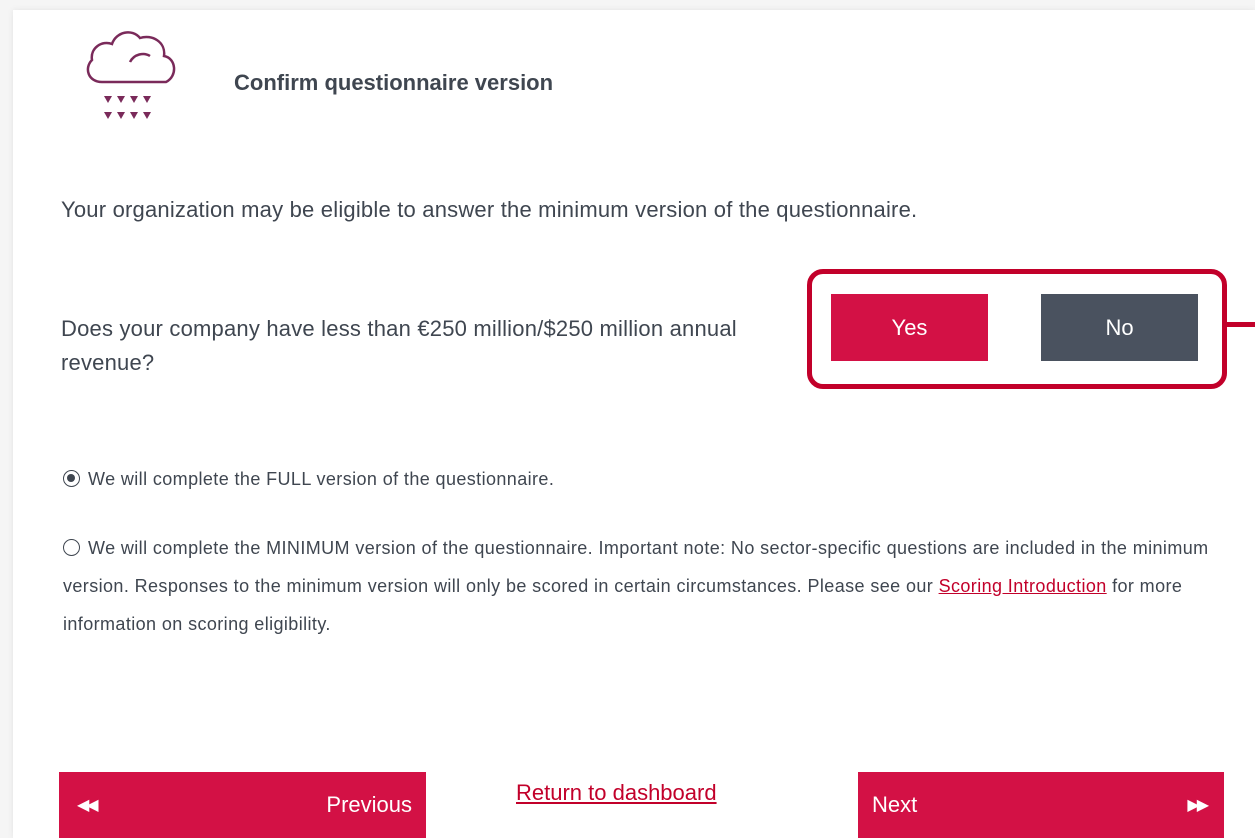  I want to click on yes-button: Yes, so click(909, 327).